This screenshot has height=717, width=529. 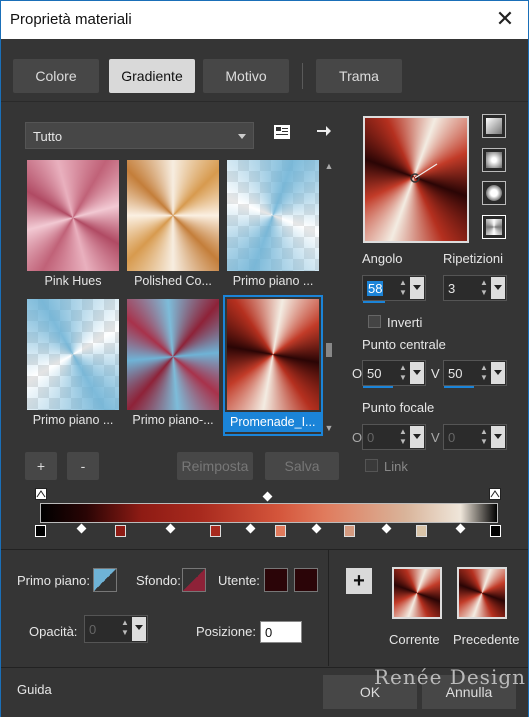 What do you see at coordinates (281, 632) in the screenshot?
I see `position-input: 0` at bounding box center [281, 632].